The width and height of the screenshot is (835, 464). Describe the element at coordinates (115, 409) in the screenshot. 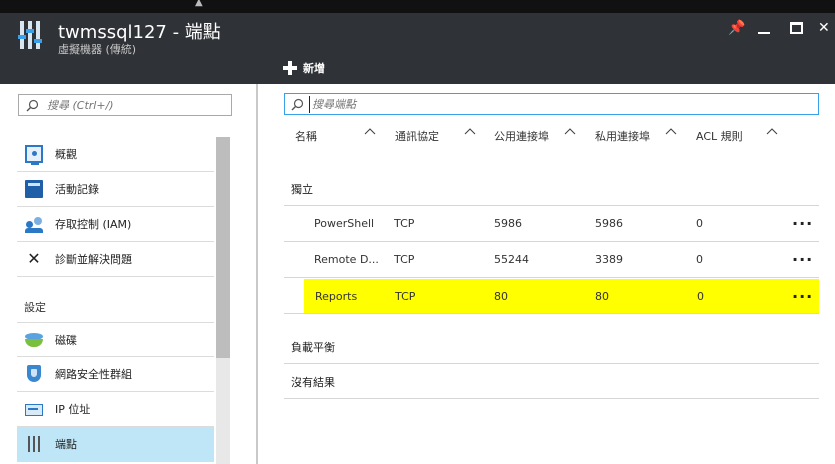

I see `nav-item-ip-address: IP 位址` at that location.